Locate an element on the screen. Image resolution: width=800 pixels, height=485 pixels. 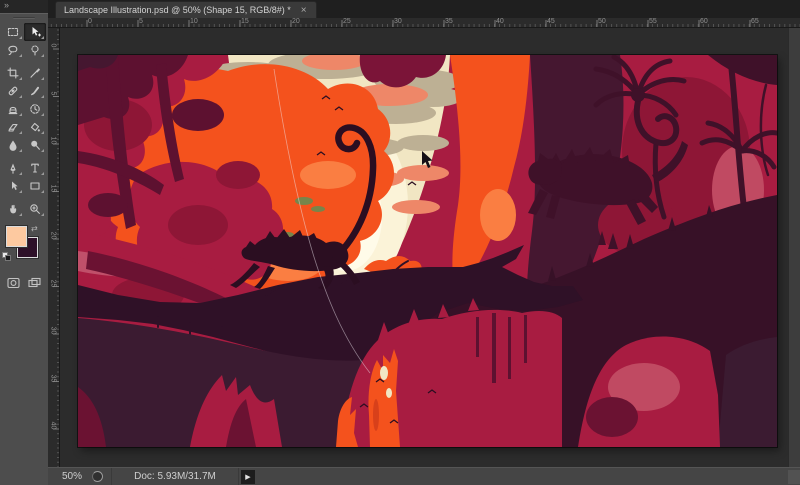
h-ruler-label: 15 is located at coordinates (245, 21).